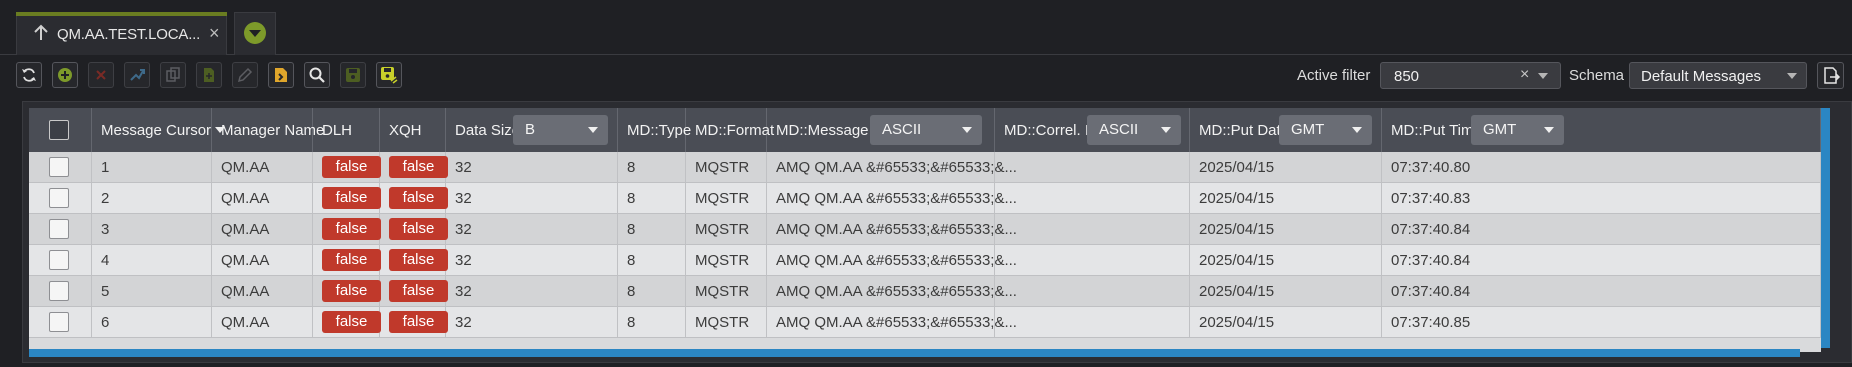 This screenshot has width=1852, height=367. What do you see at coordinates (351, 229) in the screenshot?
I see `dlh-badge: false` at bounding box center [351, 229].